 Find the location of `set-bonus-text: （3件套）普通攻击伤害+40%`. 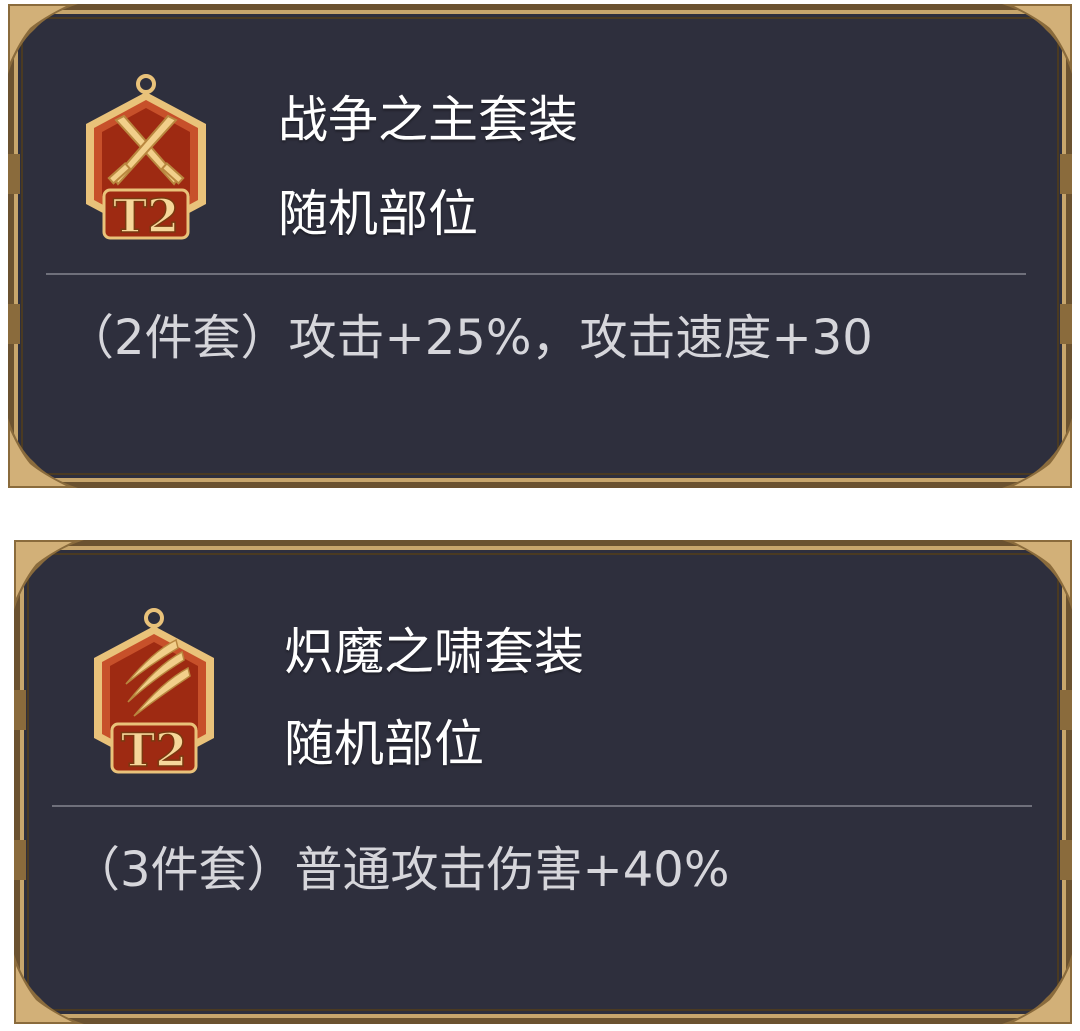

set-bonus-text: （3件套）普通攻击伤害+40% is located at coordinates (401, 870).